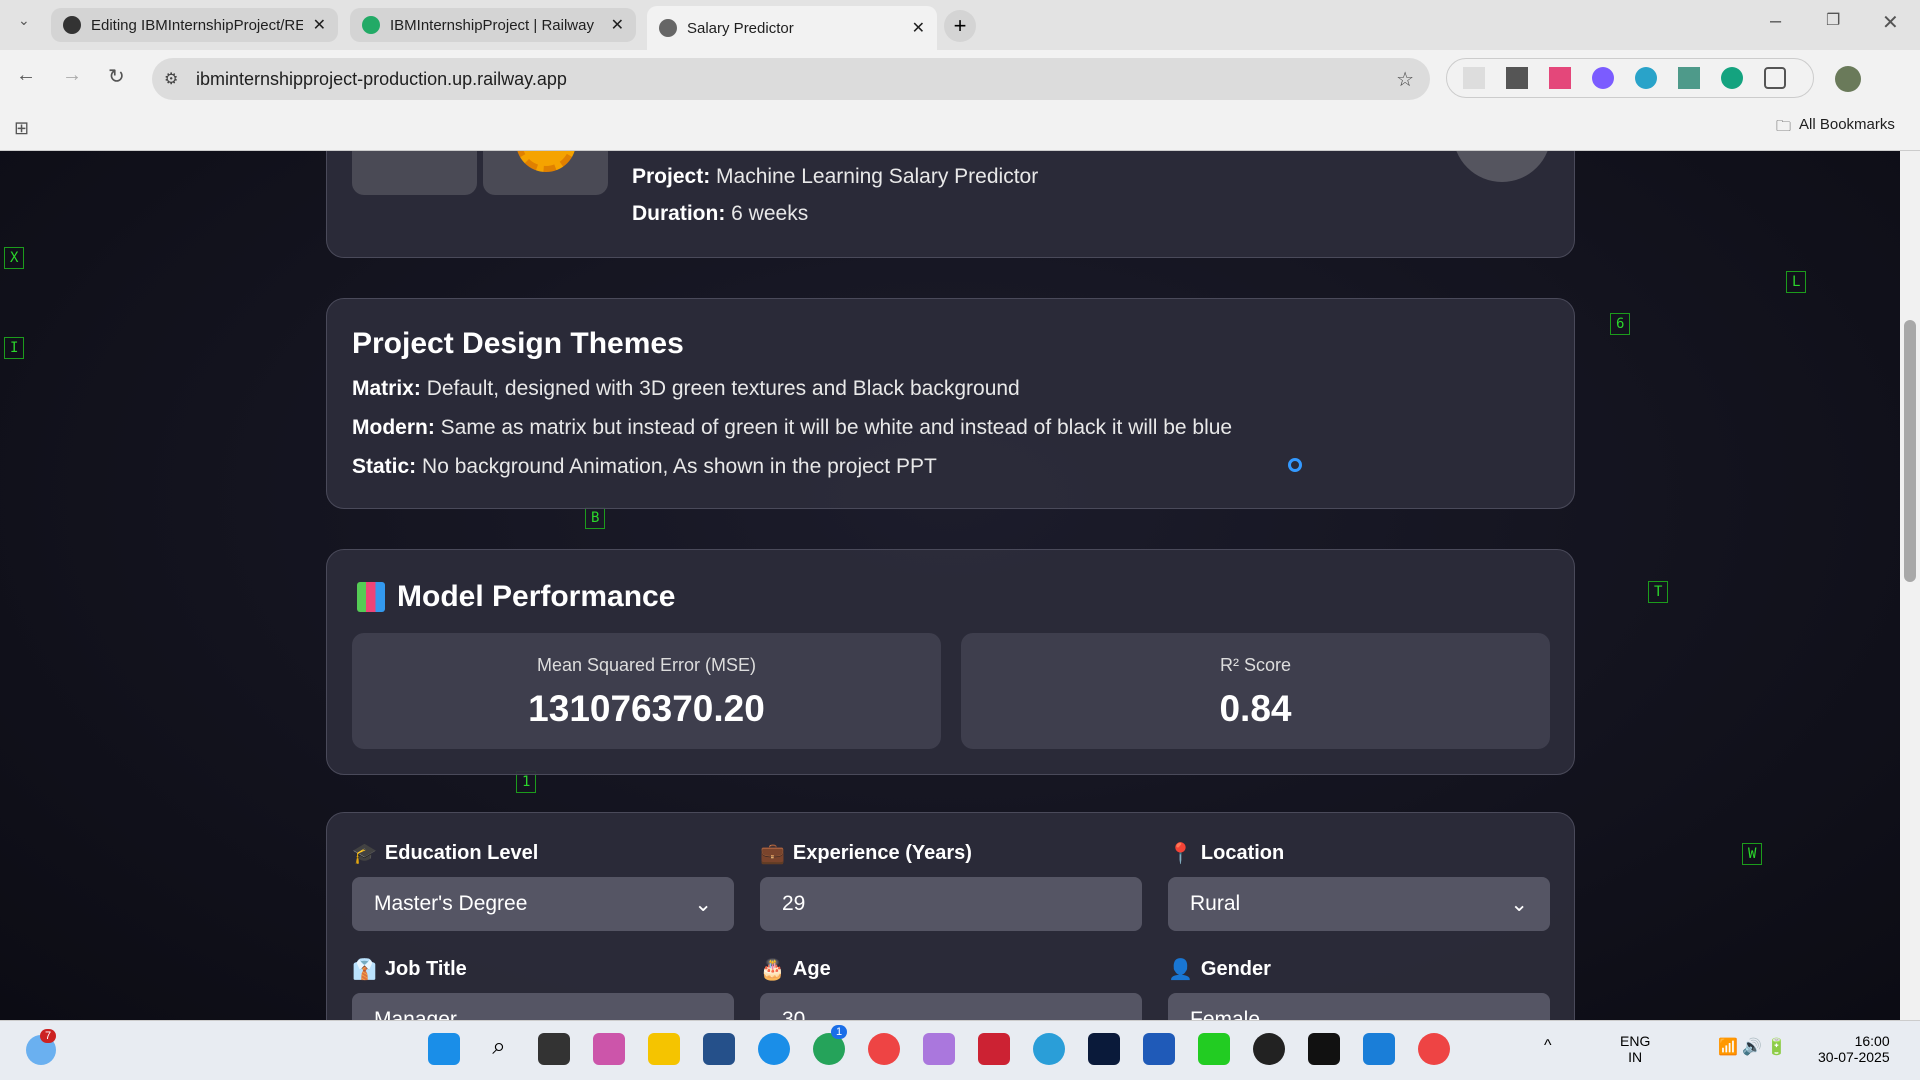 The height and width of the screenshot is (1080, 1920). I want to click on github-icon, so click(72, 25).